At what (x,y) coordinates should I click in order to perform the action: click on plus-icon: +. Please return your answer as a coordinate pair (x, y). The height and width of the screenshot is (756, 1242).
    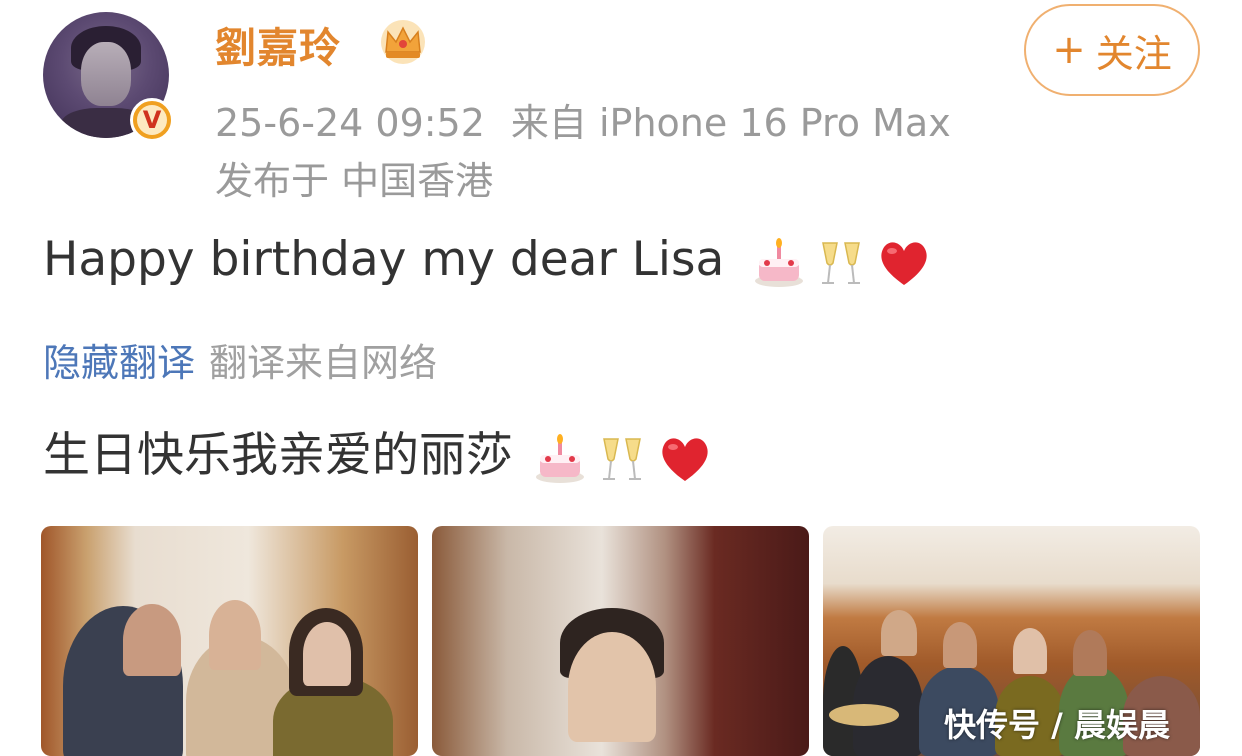
    Looking at the image, I should click on (1069, 50).